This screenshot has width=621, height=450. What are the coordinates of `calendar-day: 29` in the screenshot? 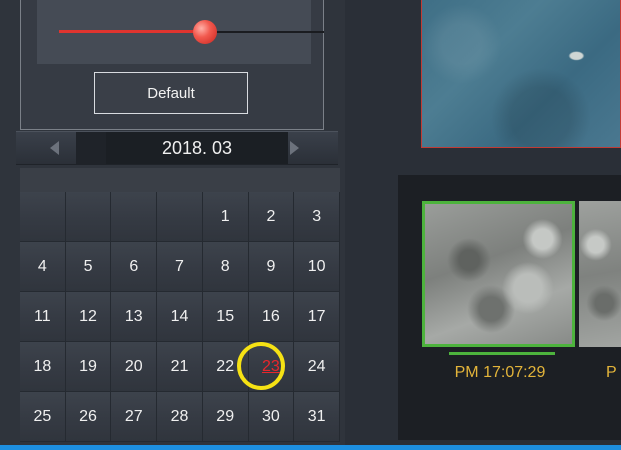 It's located at (225, 417).